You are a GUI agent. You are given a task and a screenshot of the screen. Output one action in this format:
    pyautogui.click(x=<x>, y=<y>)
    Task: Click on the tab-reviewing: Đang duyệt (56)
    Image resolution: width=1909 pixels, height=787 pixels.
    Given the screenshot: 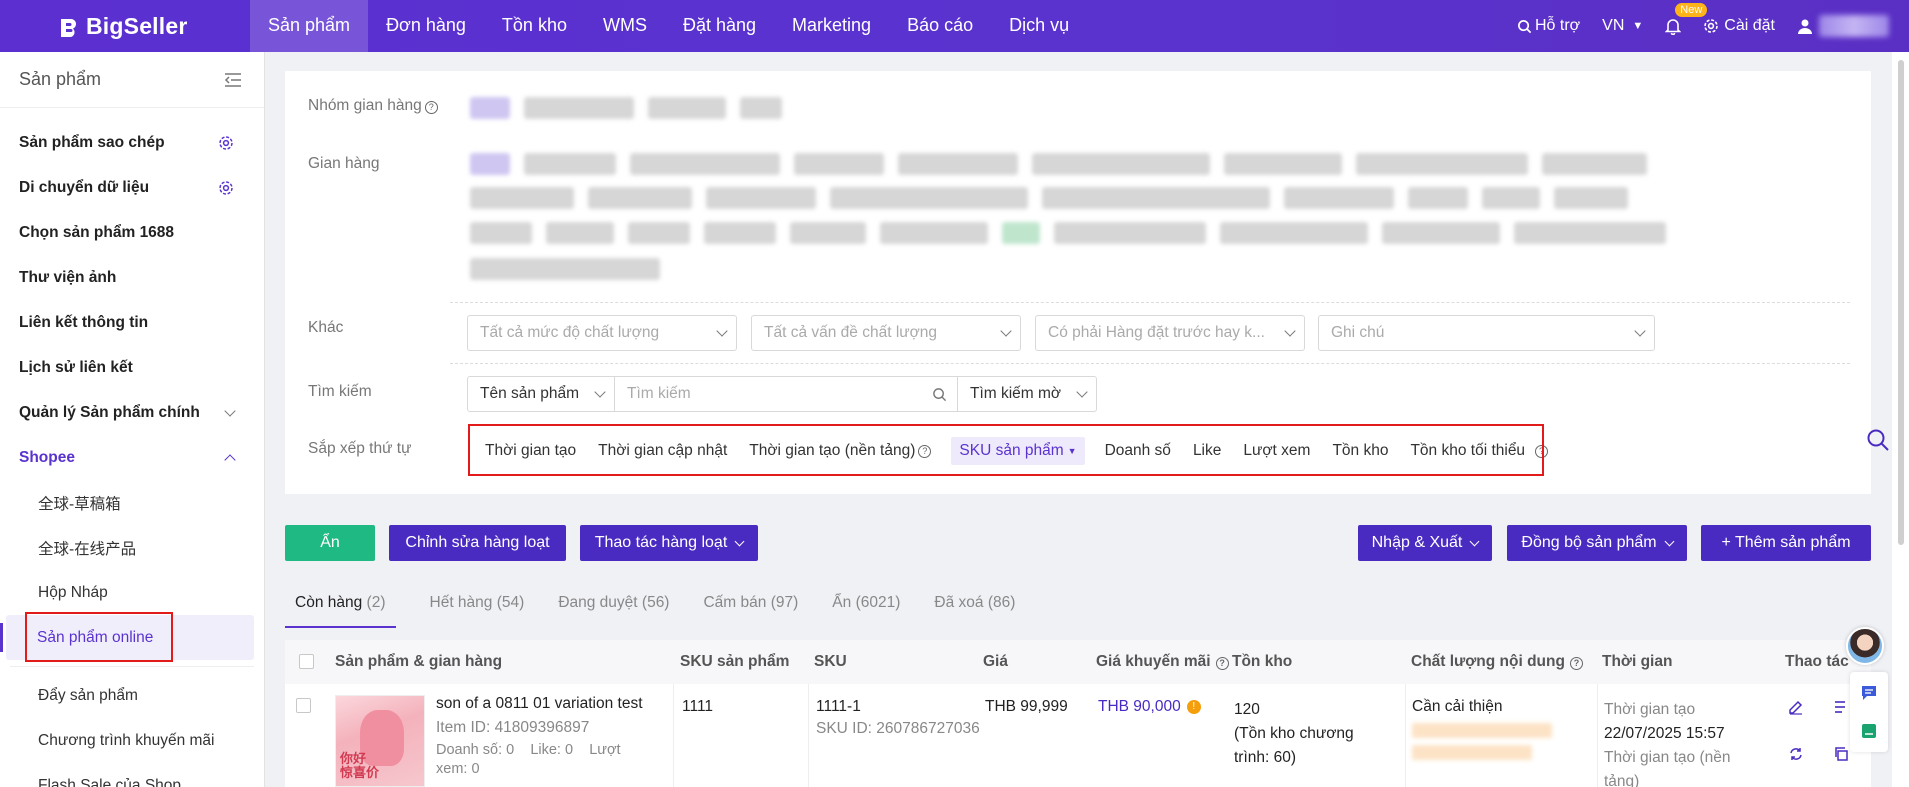 What is the action you would take?
    pyautogui.click(x=613, y=608)
    